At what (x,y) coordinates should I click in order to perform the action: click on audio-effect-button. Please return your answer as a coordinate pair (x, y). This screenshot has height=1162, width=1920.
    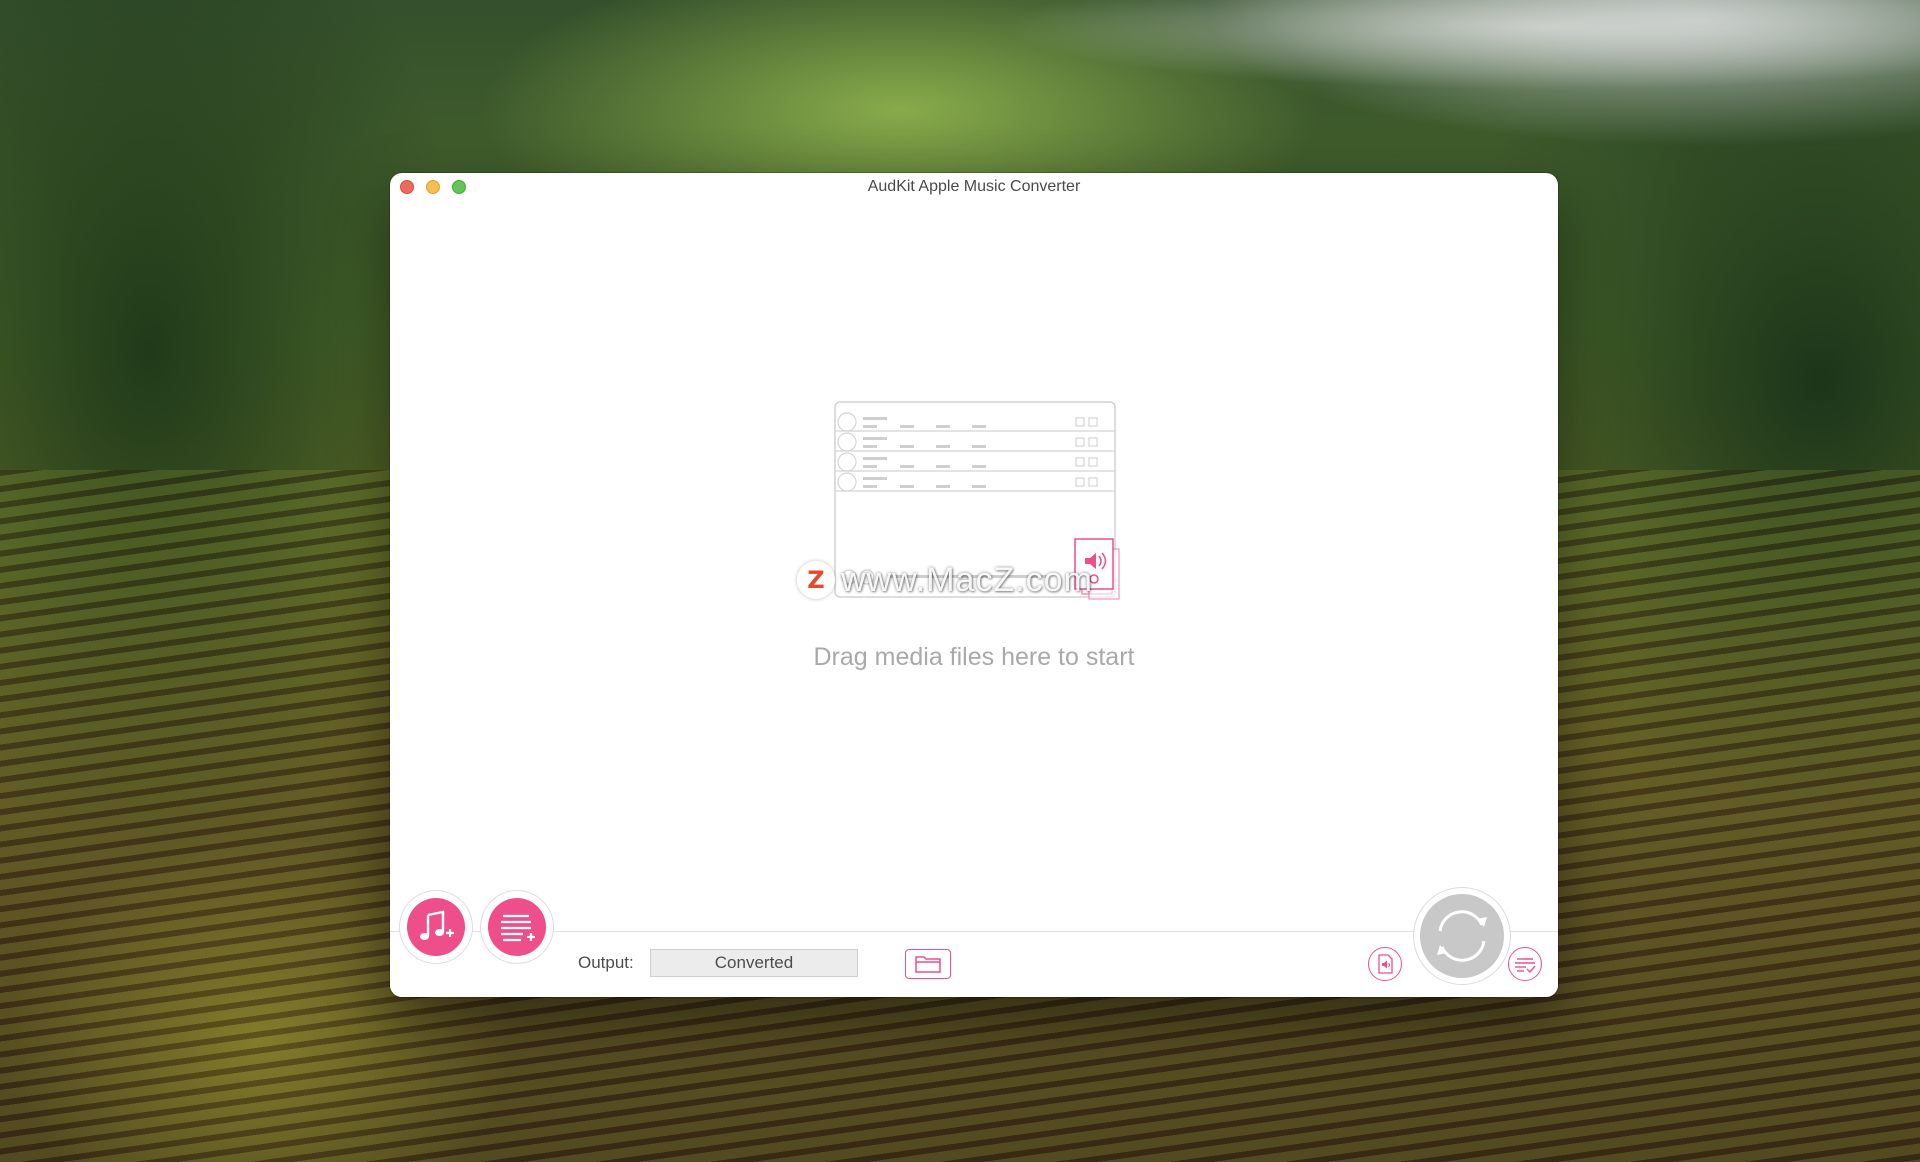
    Looking at the image, I should click on (1385, 964).